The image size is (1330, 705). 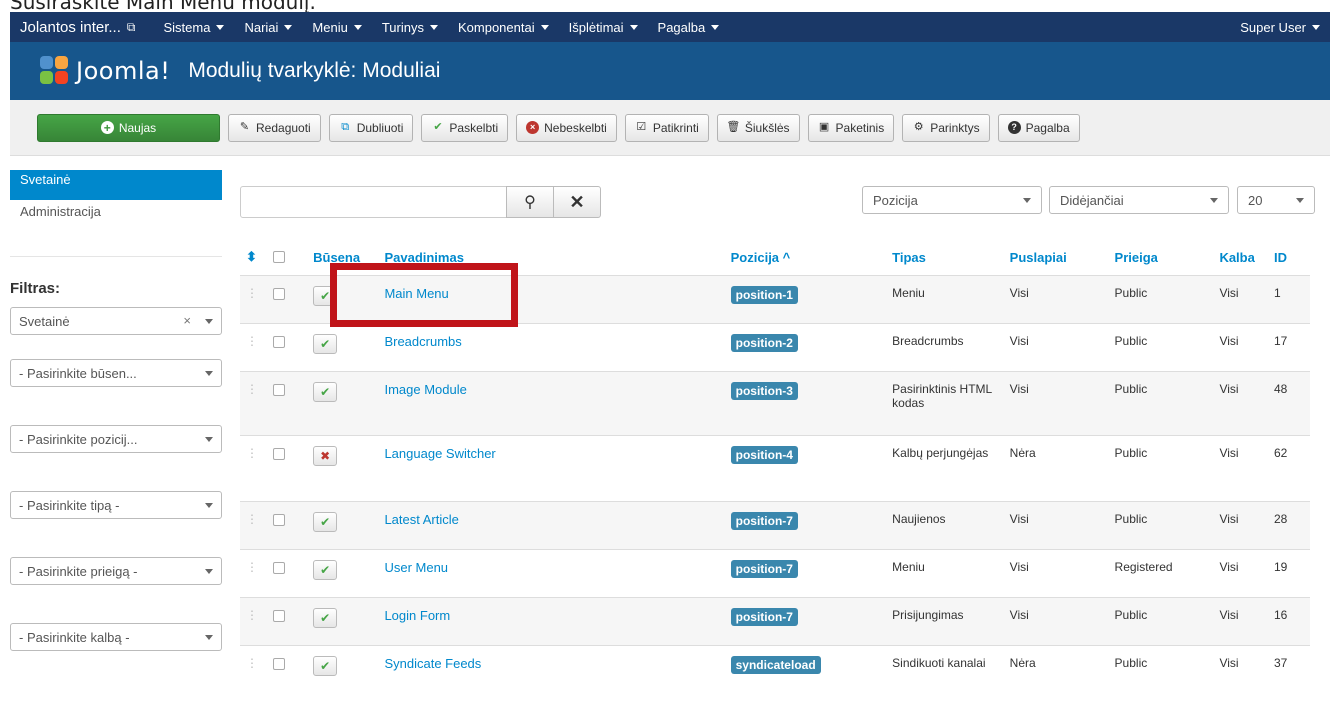 I want to click on clear-search-button: ✕, so click(x=577, y=202).